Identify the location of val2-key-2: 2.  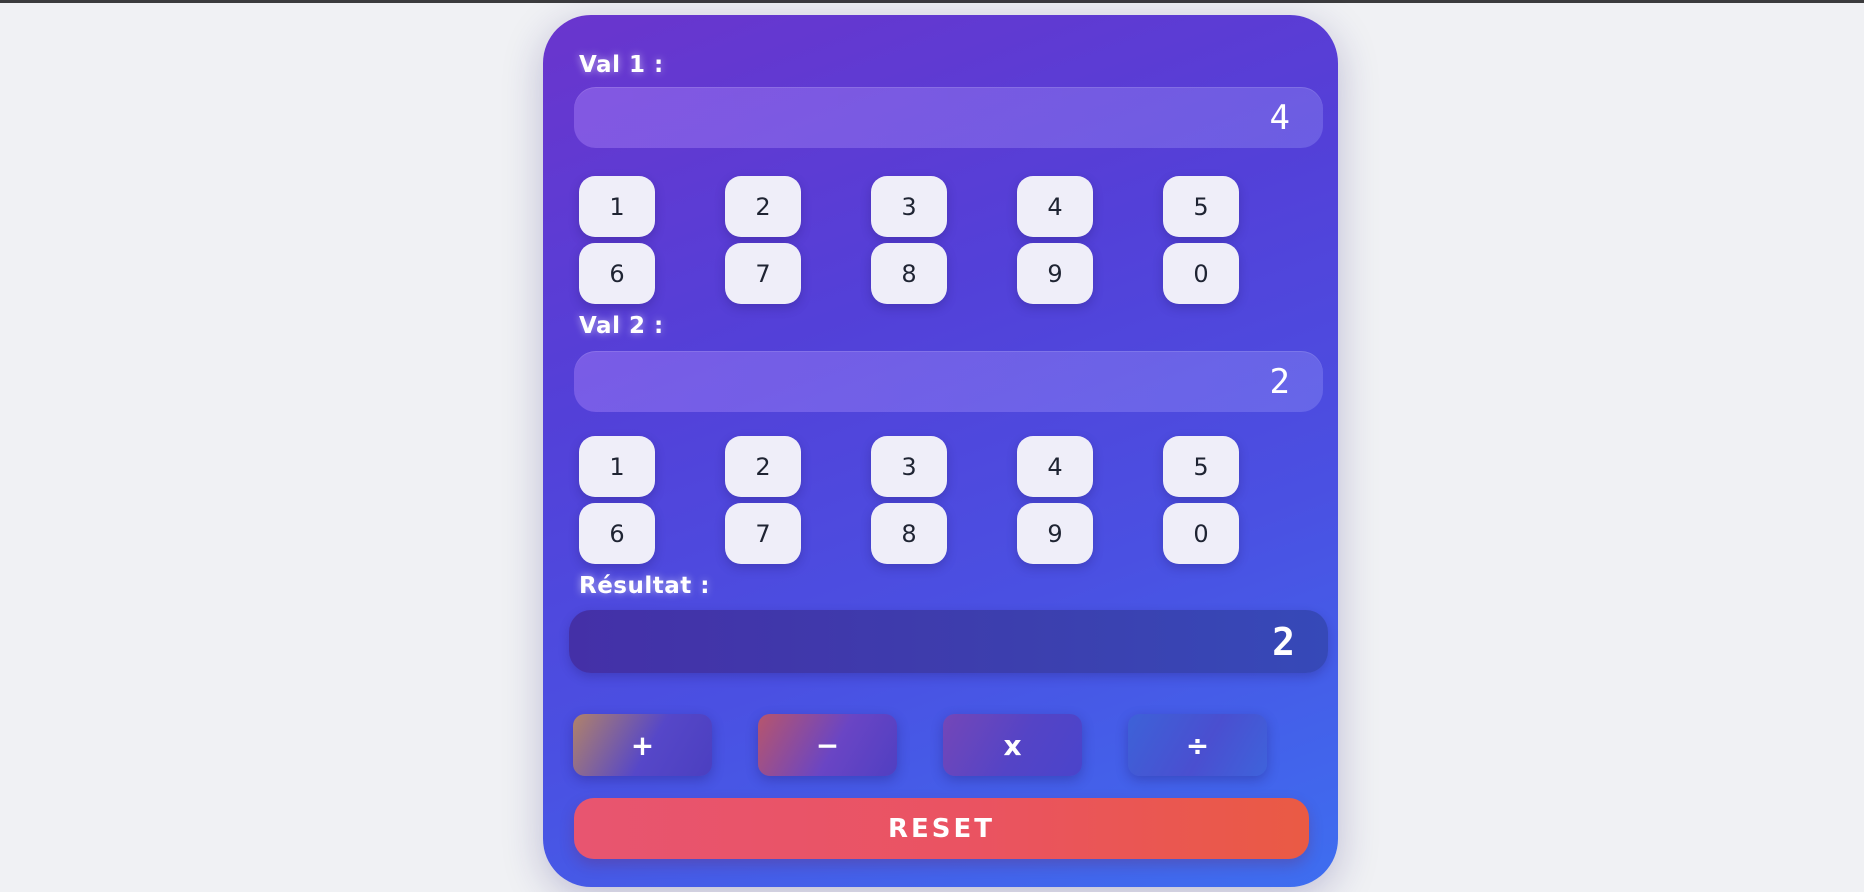
(763, 466).